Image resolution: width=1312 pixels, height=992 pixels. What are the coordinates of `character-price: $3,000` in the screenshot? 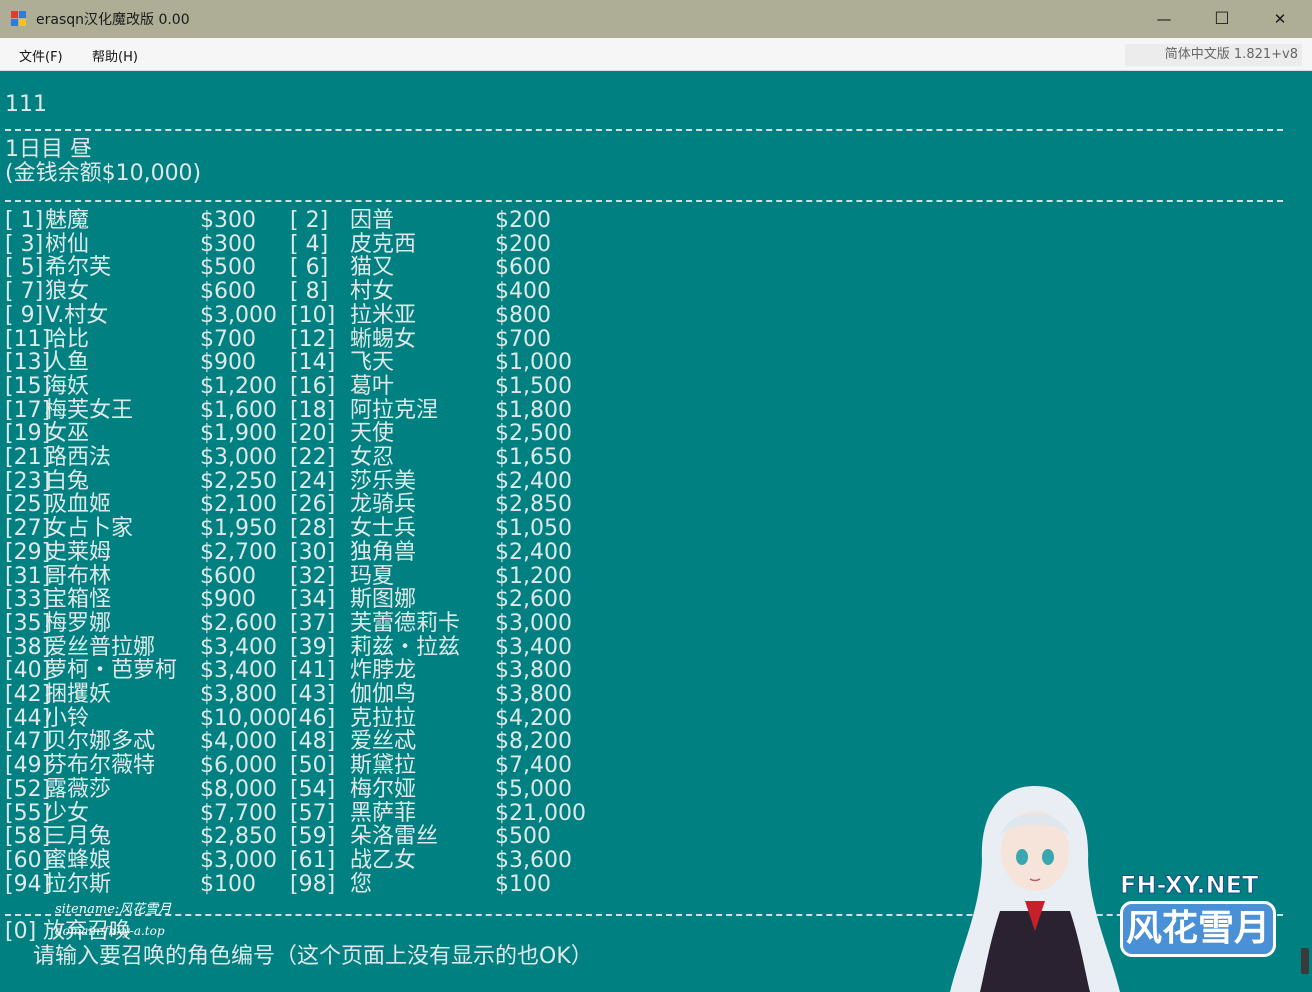 It's located at (533, 623).